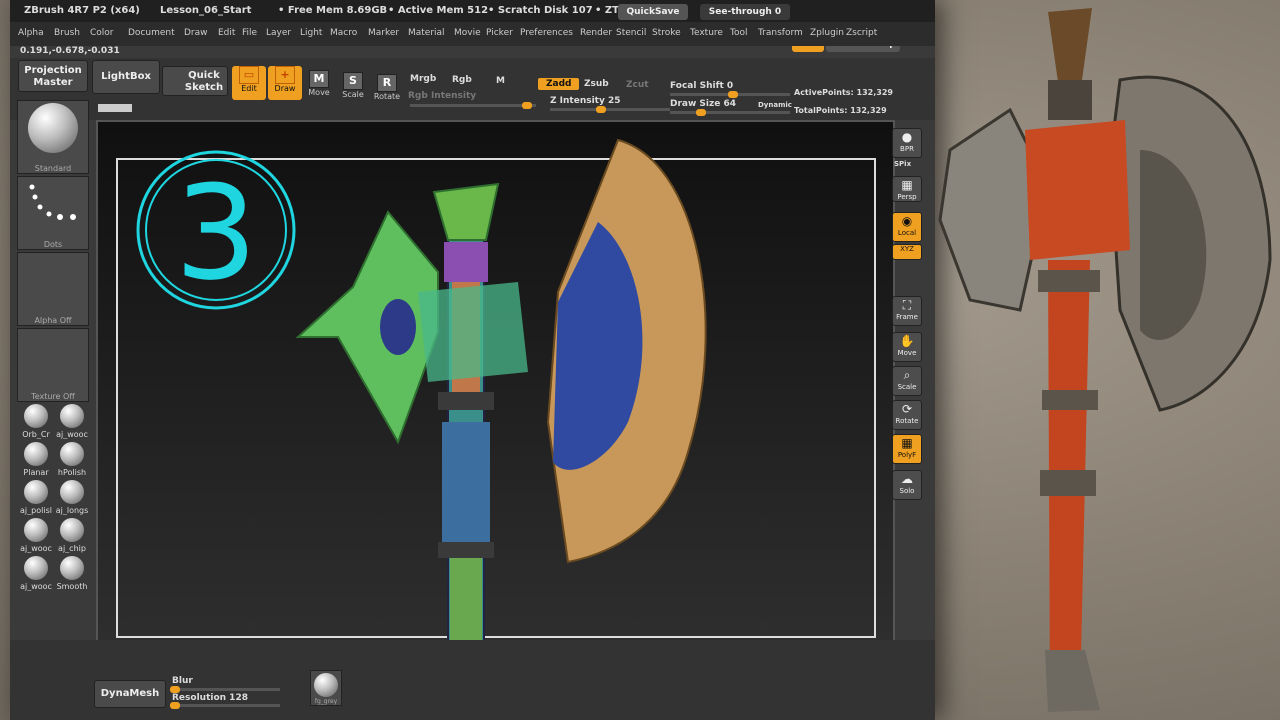  Describe the element at coordinates (195, 81) in the screenshot. I see `quick-sketch-button: Quick Sketch` at that location.